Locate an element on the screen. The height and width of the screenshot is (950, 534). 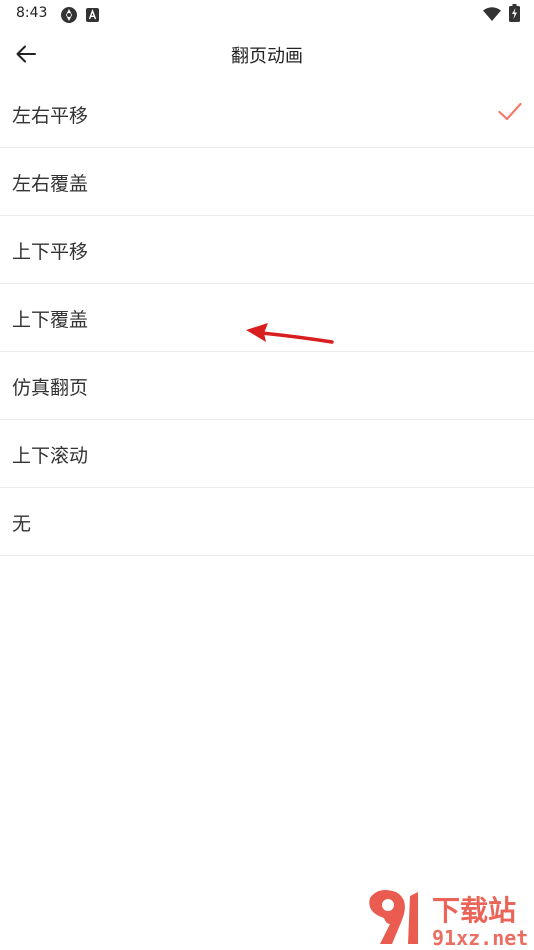
app-bar: 翻页动画 is located at coordinates (267, 54).